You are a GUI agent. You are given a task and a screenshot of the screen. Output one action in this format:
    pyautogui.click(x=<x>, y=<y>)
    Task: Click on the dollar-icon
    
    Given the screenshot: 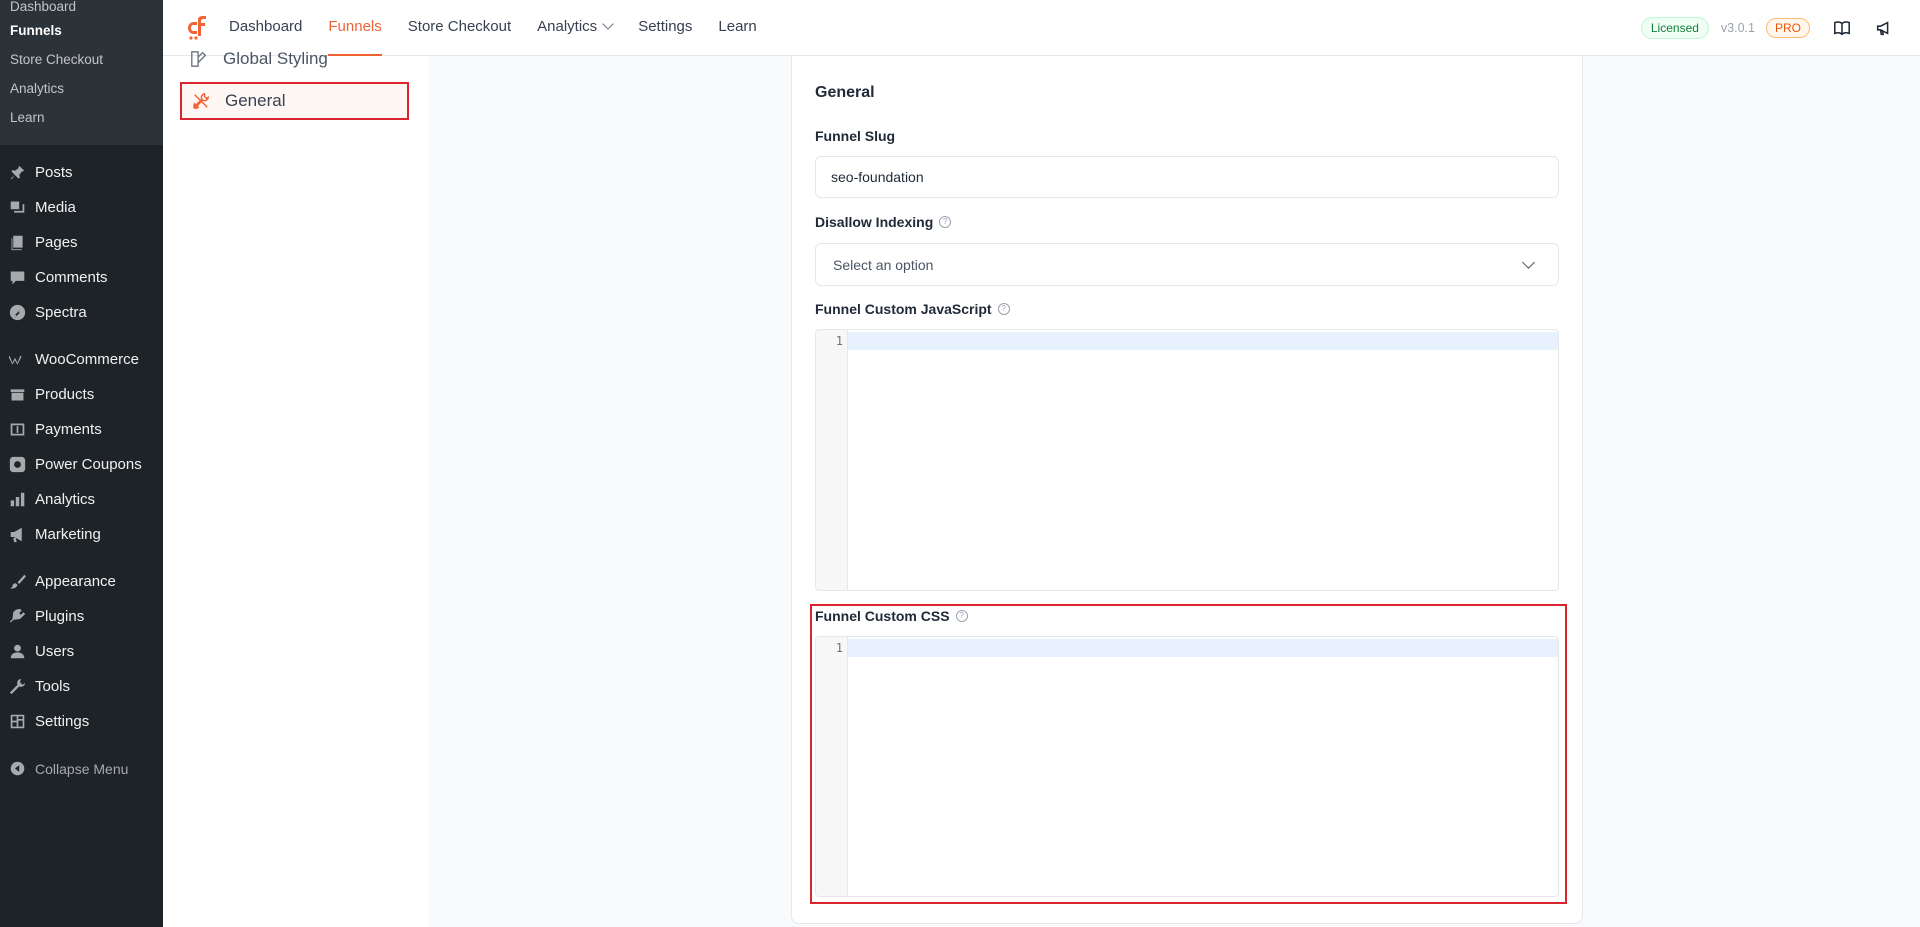 What is the action you would take?
    pyautogui.click(x=17, y=429)
    